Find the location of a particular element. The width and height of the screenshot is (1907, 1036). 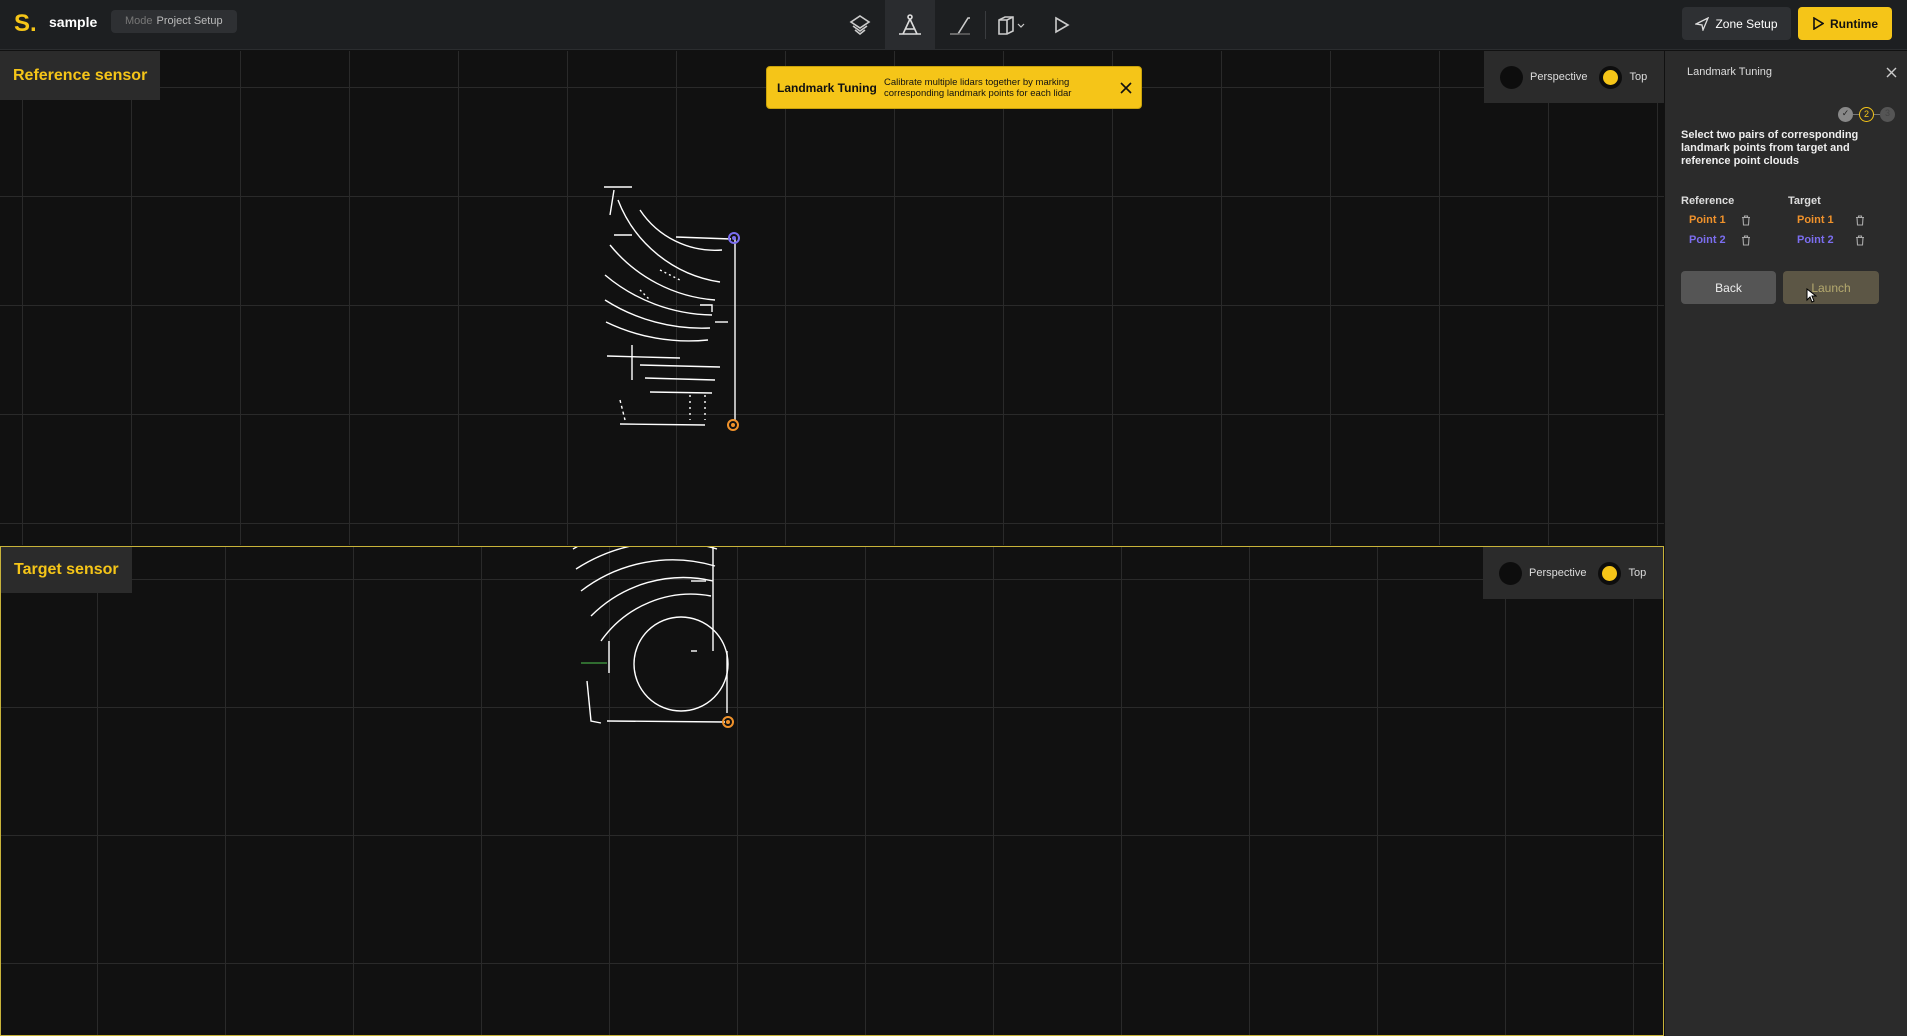

launch-button: Launch is located at coordinates (1831, 287).